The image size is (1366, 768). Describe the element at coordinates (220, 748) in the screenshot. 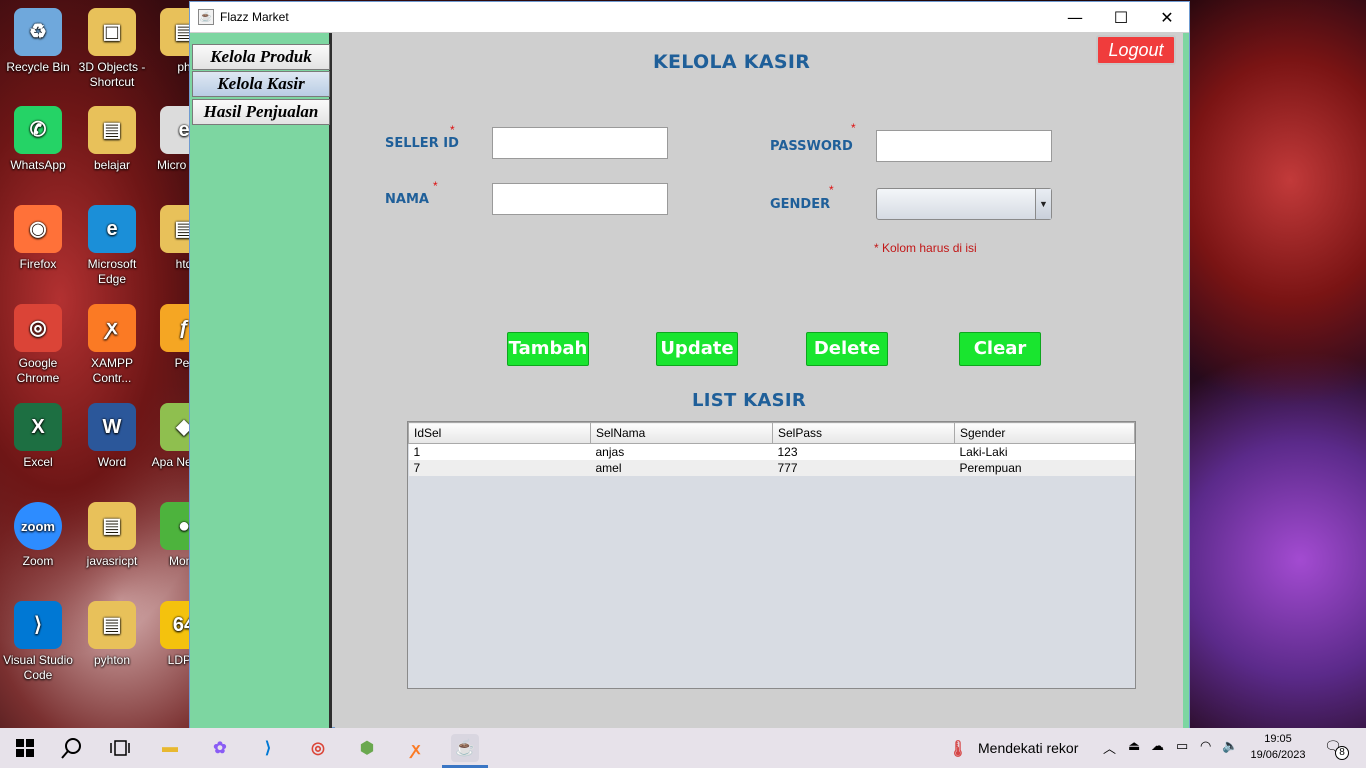

I see `copilot-icon: ✿` at that location.